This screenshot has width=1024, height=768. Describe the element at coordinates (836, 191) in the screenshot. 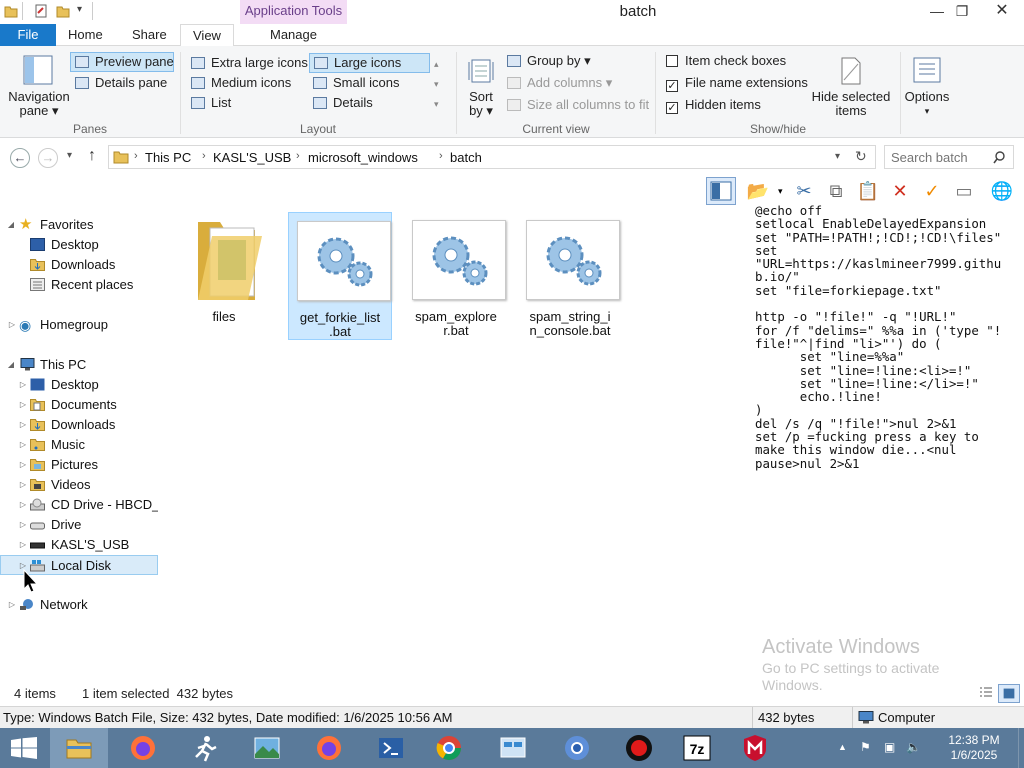

I see `copy-icon: ⧉` at that location.